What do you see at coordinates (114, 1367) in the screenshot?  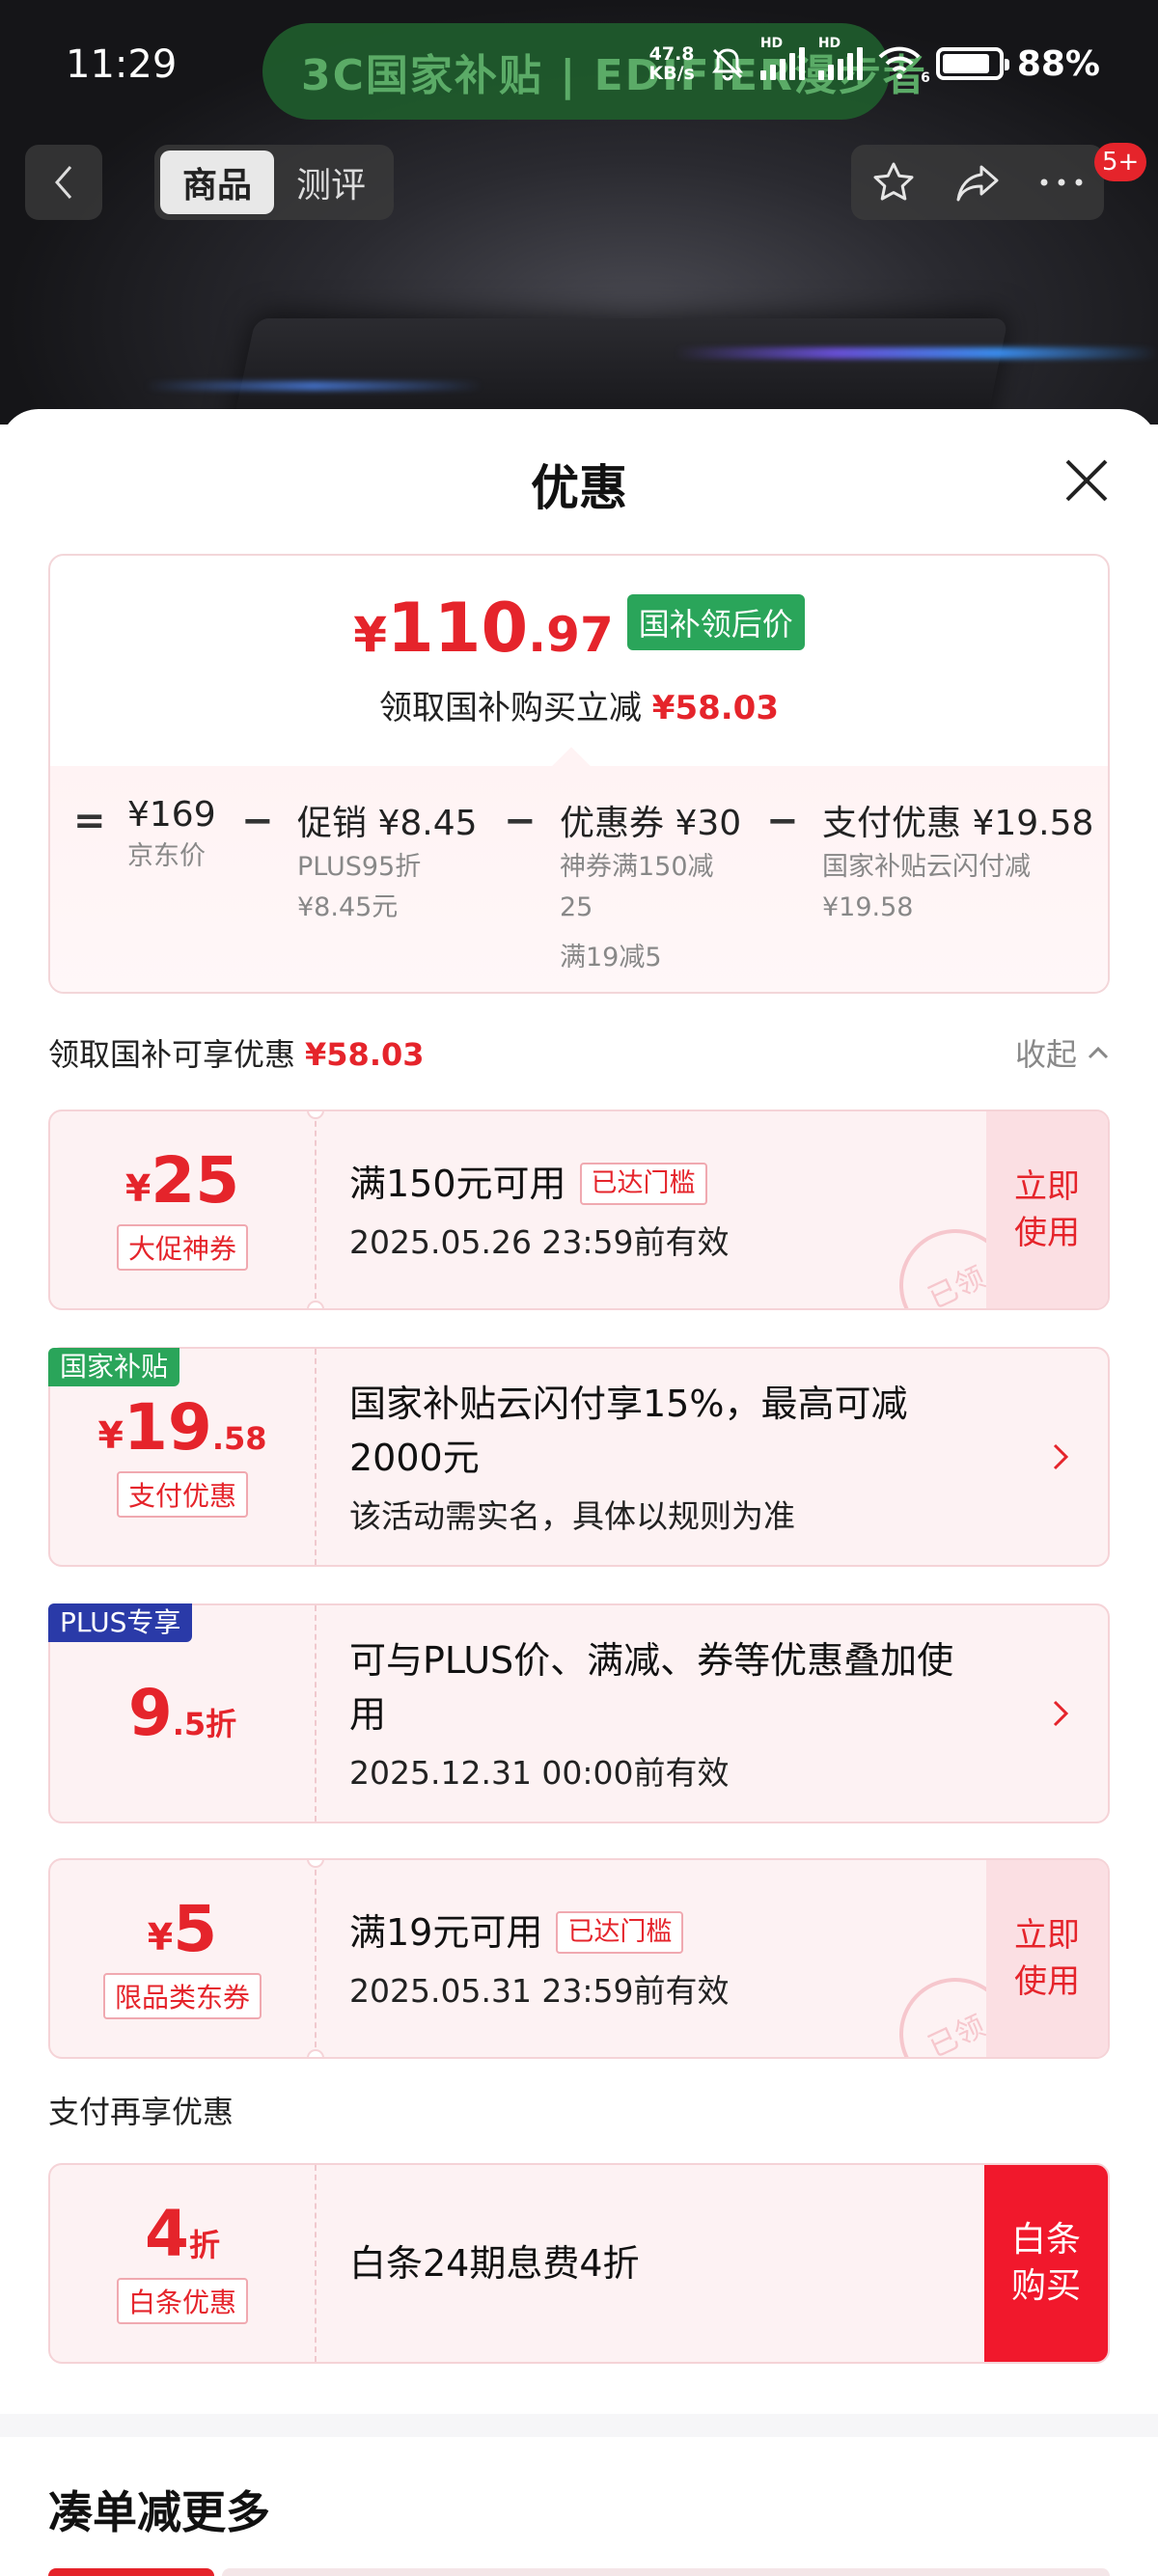 I see `national-subsidy-tag: 国家补贴` at bounding box center [114, 1367].